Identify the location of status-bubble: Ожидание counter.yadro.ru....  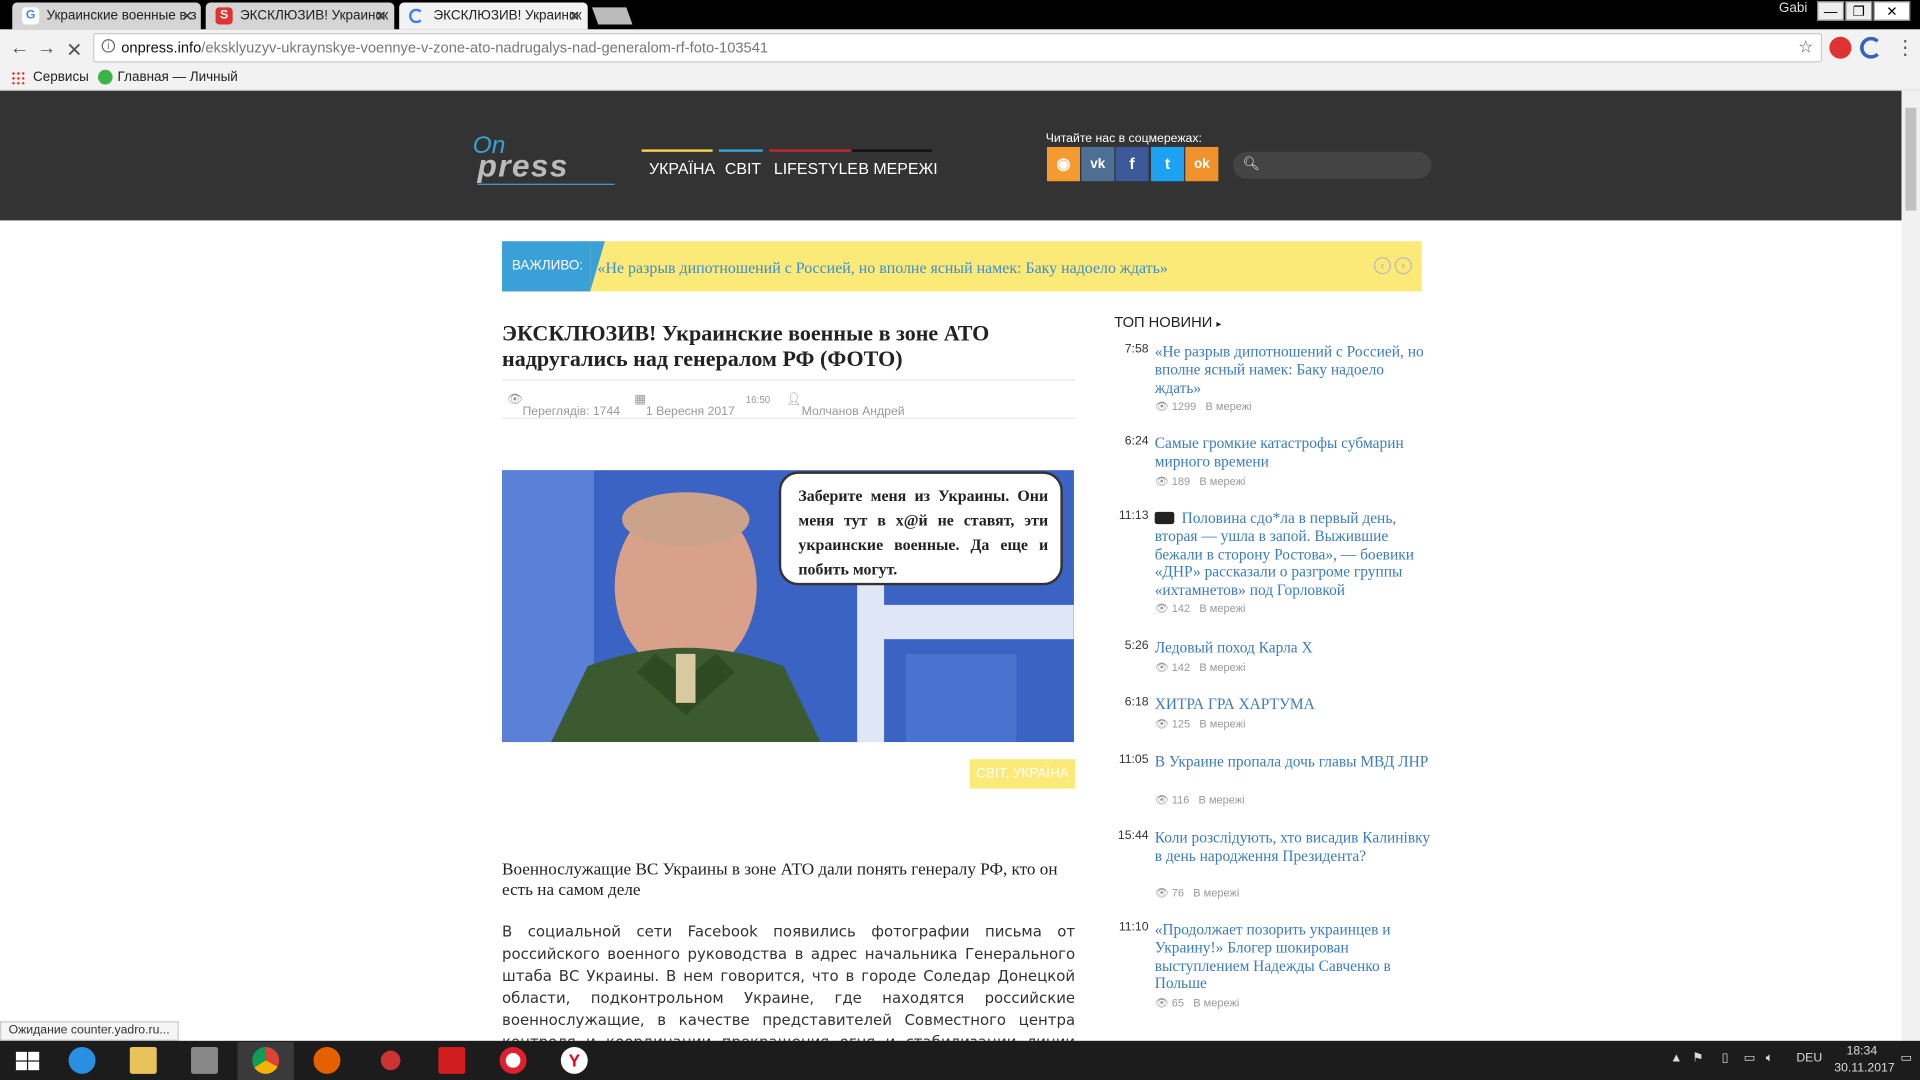
(89, 1031).